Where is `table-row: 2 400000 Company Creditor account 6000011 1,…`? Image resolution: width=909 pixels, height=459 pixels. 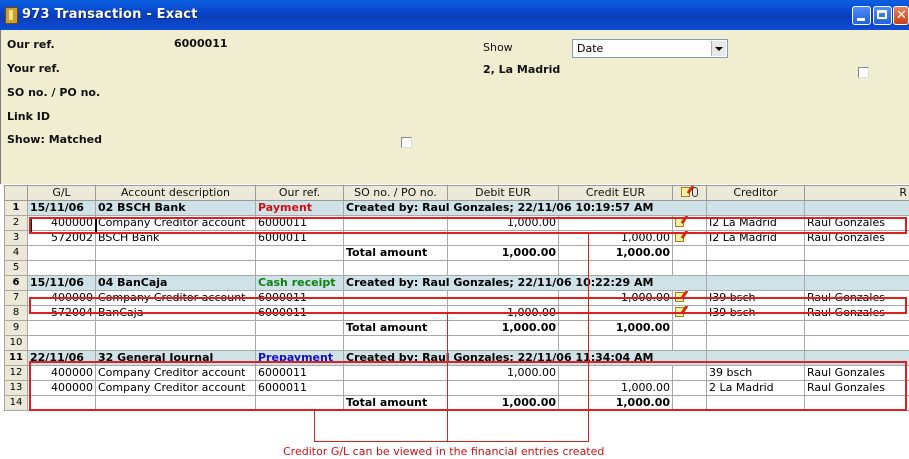 table-row: 2 400000 Company Creditor account 6000011 1,… is located at coordinates (456, 223).